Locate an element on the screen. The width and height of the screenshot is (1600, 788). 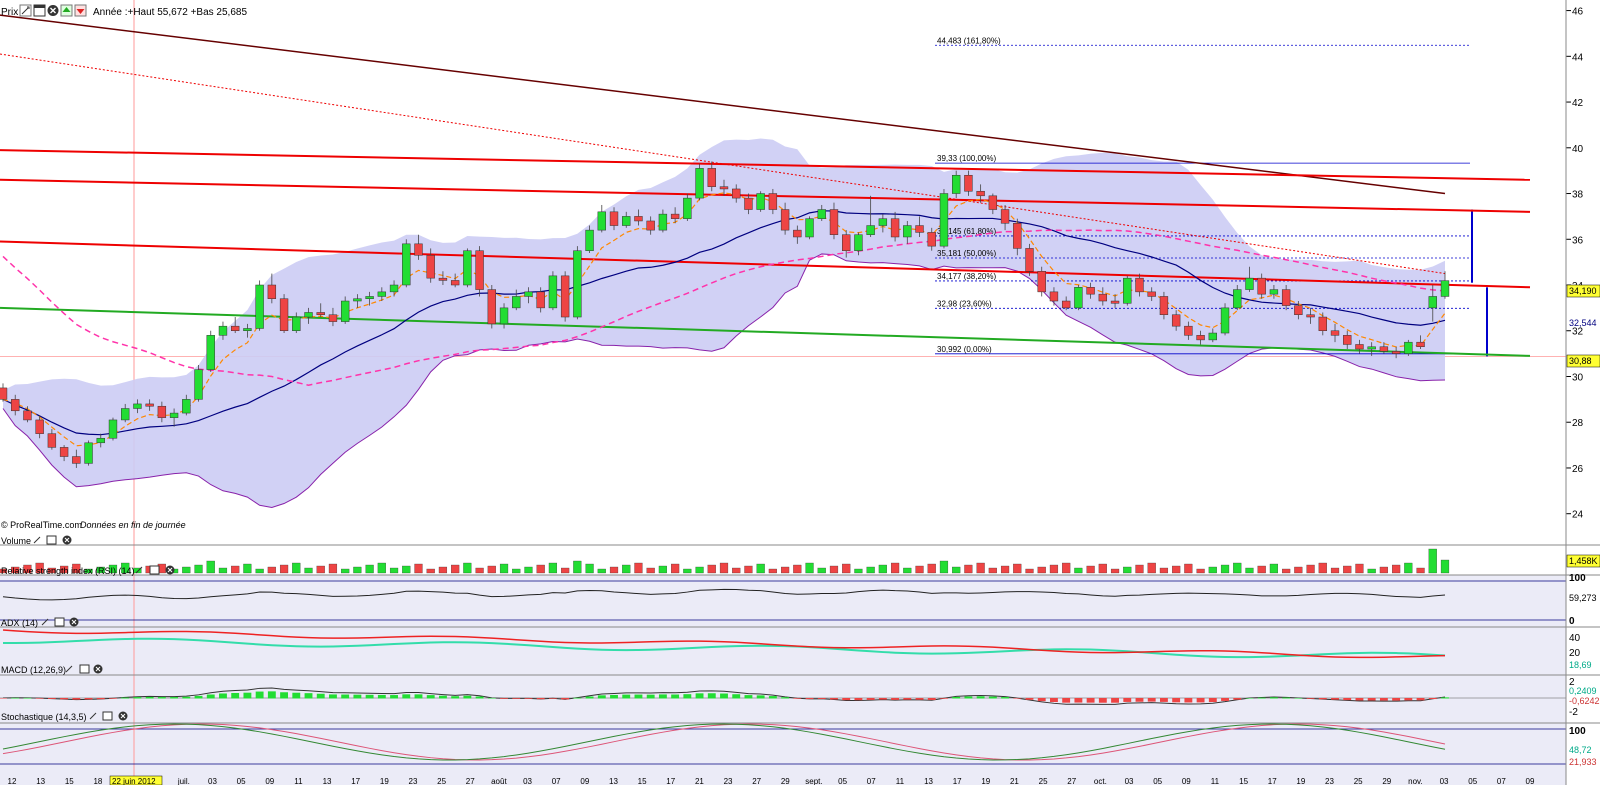
y-tick-label: 32 is located at coordinates (1578, 332).